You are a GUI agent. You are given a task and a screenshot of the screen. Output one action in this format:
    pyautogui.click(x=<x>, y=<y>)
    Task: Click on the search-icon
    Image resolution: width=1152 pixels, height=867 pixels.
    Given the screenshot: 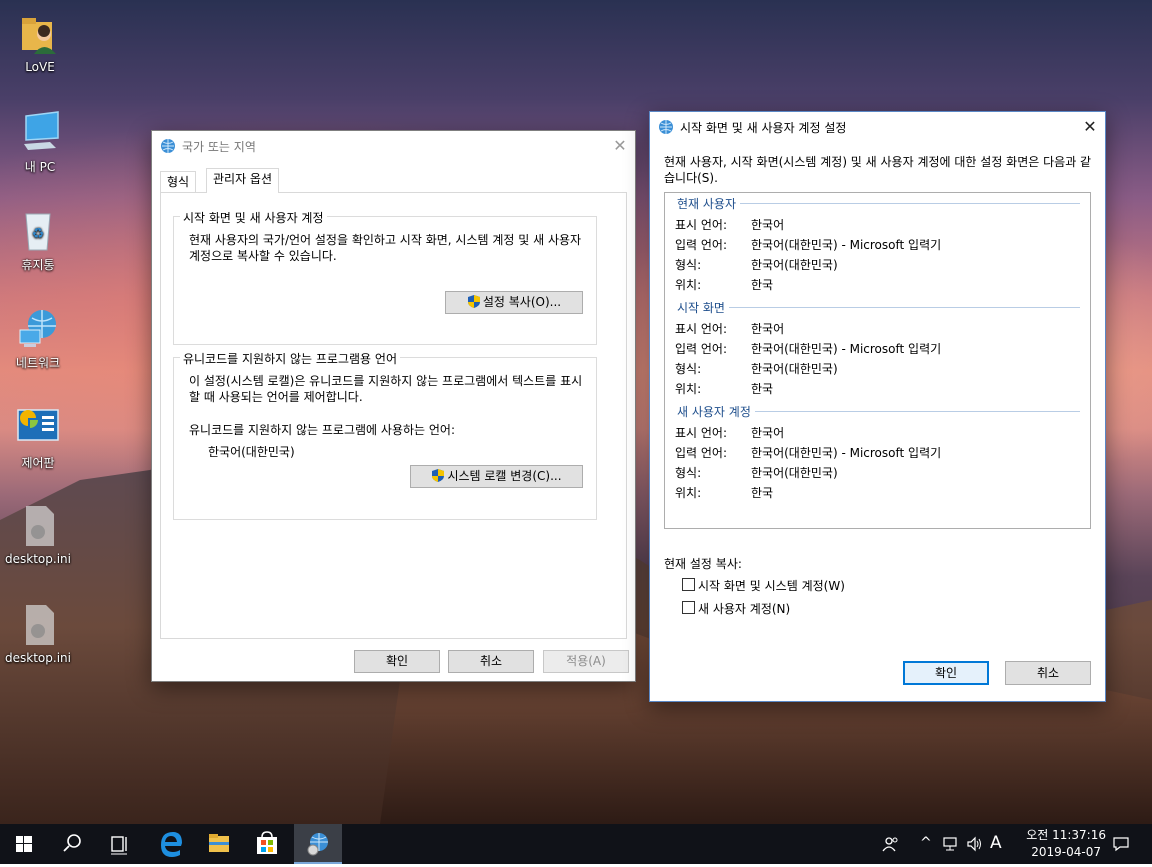 What is the action you would take?
    pyautogui.click(x=72, y=843)
    